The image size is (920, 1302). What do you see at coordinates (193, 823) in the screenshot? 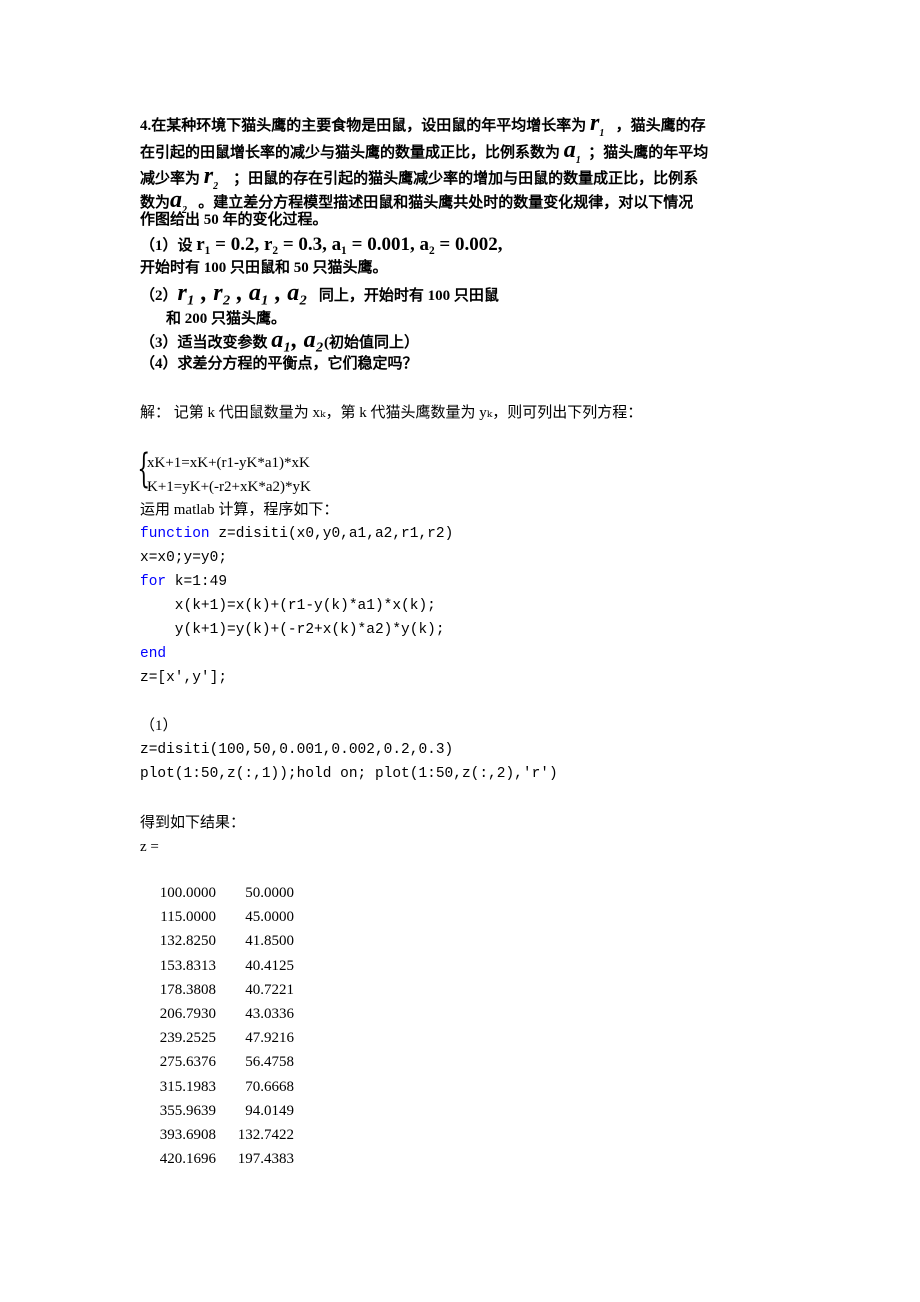
I see `result-label: 得到如下结果：` at bounding box center [193, 823].